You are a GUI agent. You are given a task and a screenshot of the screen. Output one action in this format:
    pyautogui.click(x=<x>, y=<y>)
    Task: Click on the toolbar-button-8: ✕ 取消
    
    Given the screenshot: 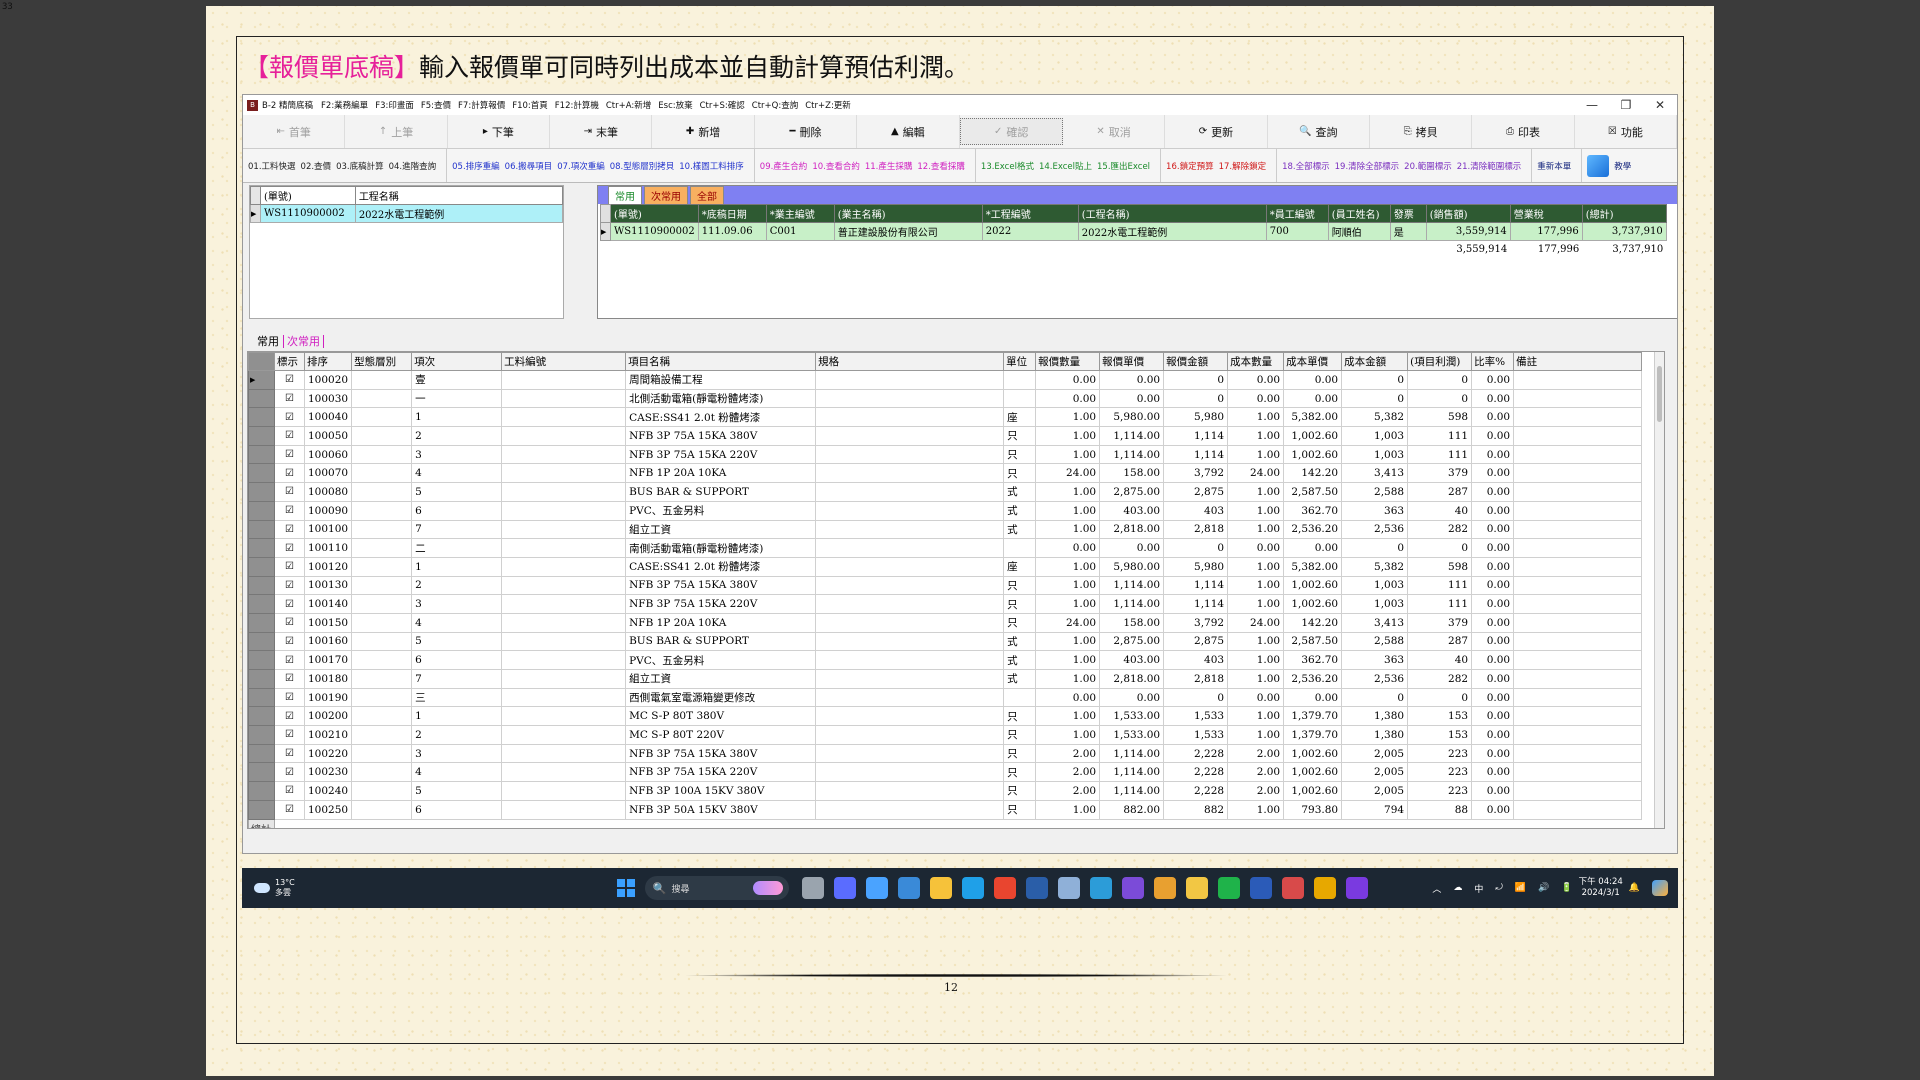 What is the action you would take?
    pyautogui.click(x=1114, y=131)
    